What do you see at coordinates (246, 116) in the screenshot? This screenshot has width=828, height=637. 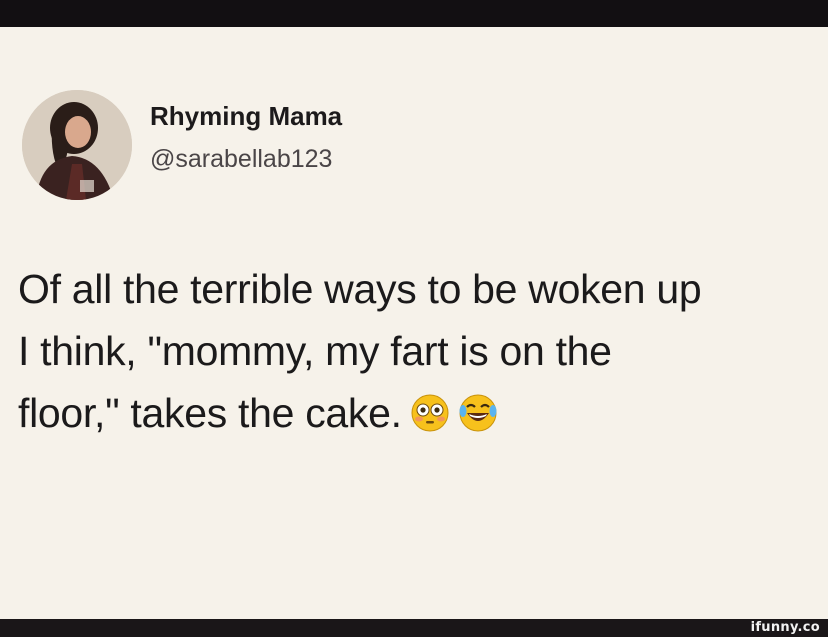 I see `display-name: Rhyming Mama` at bounding box center [246, 116].